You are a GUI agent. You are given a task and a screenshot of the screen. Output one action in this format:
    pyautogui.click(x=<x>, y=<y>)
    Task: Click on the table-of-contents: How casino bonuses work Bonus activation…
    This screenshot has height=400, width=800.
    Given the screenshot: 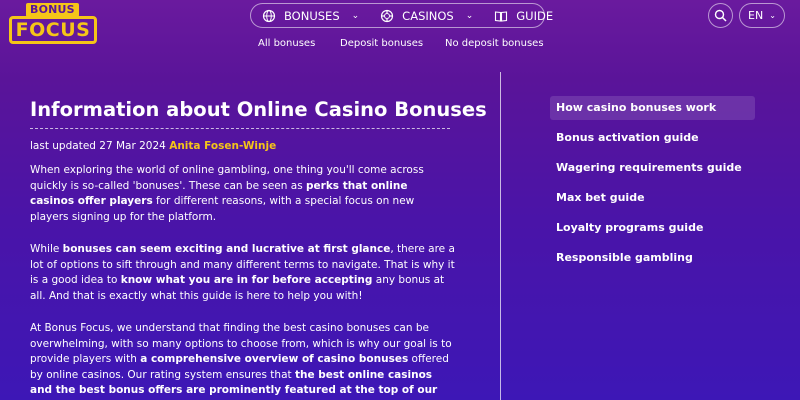 What is the action you would take?
    pyautogui.click(x=652, y=186)
    